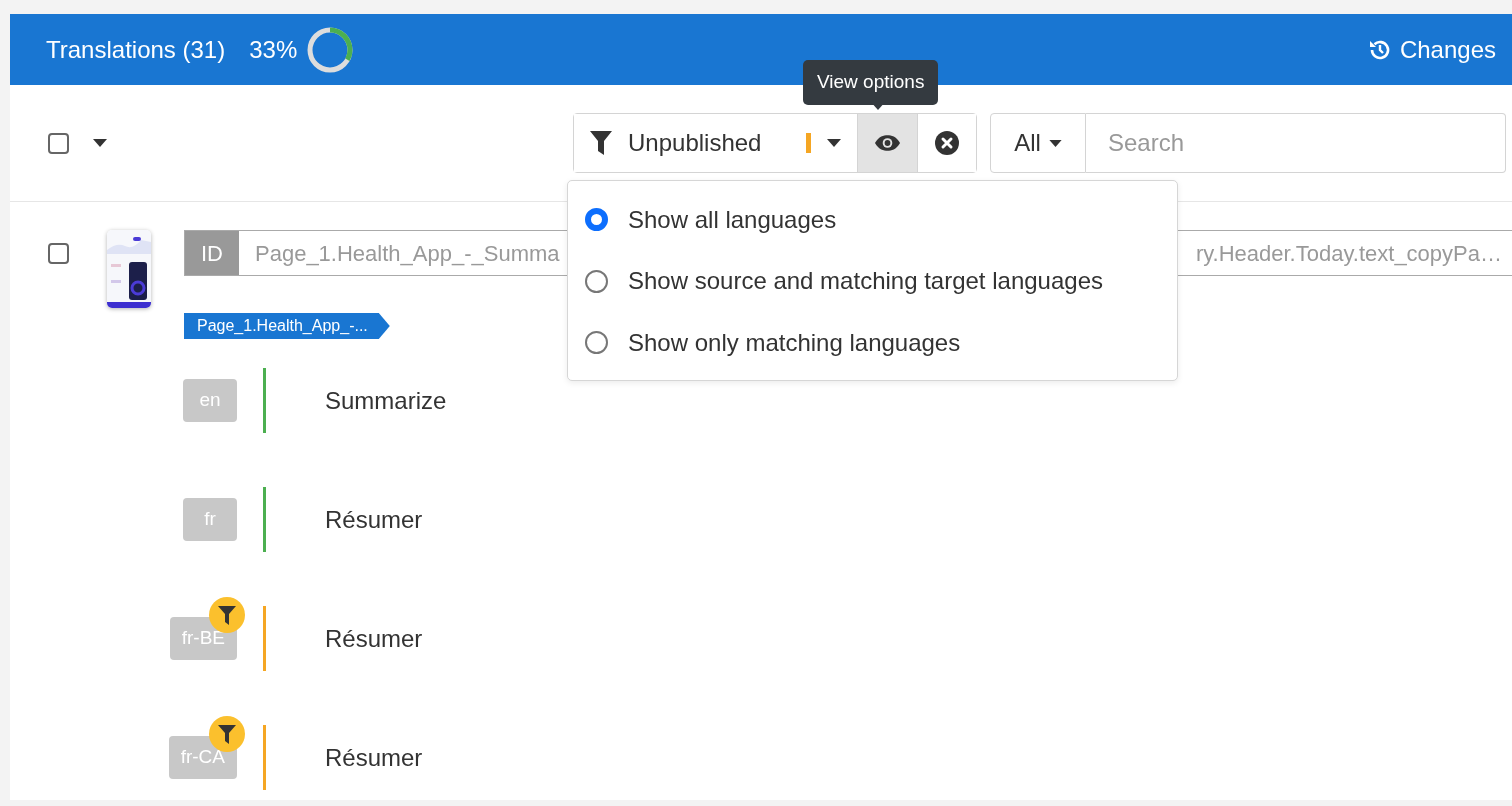  I want to click on id-label: ID, so click(212, 253).